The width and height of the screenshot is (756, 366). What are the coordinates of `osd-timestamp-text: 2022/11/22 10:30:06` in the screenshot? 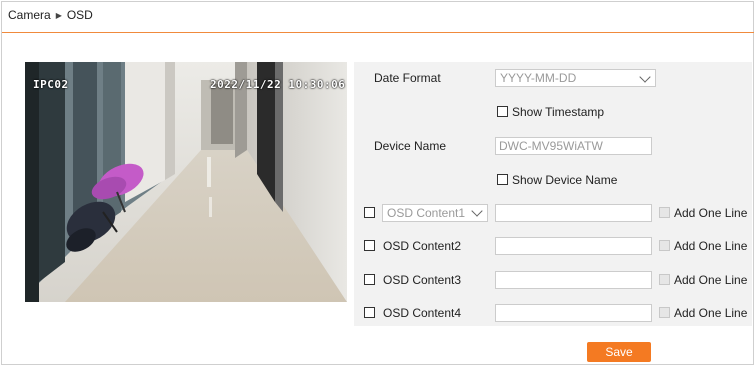 It's located at (278, 84).